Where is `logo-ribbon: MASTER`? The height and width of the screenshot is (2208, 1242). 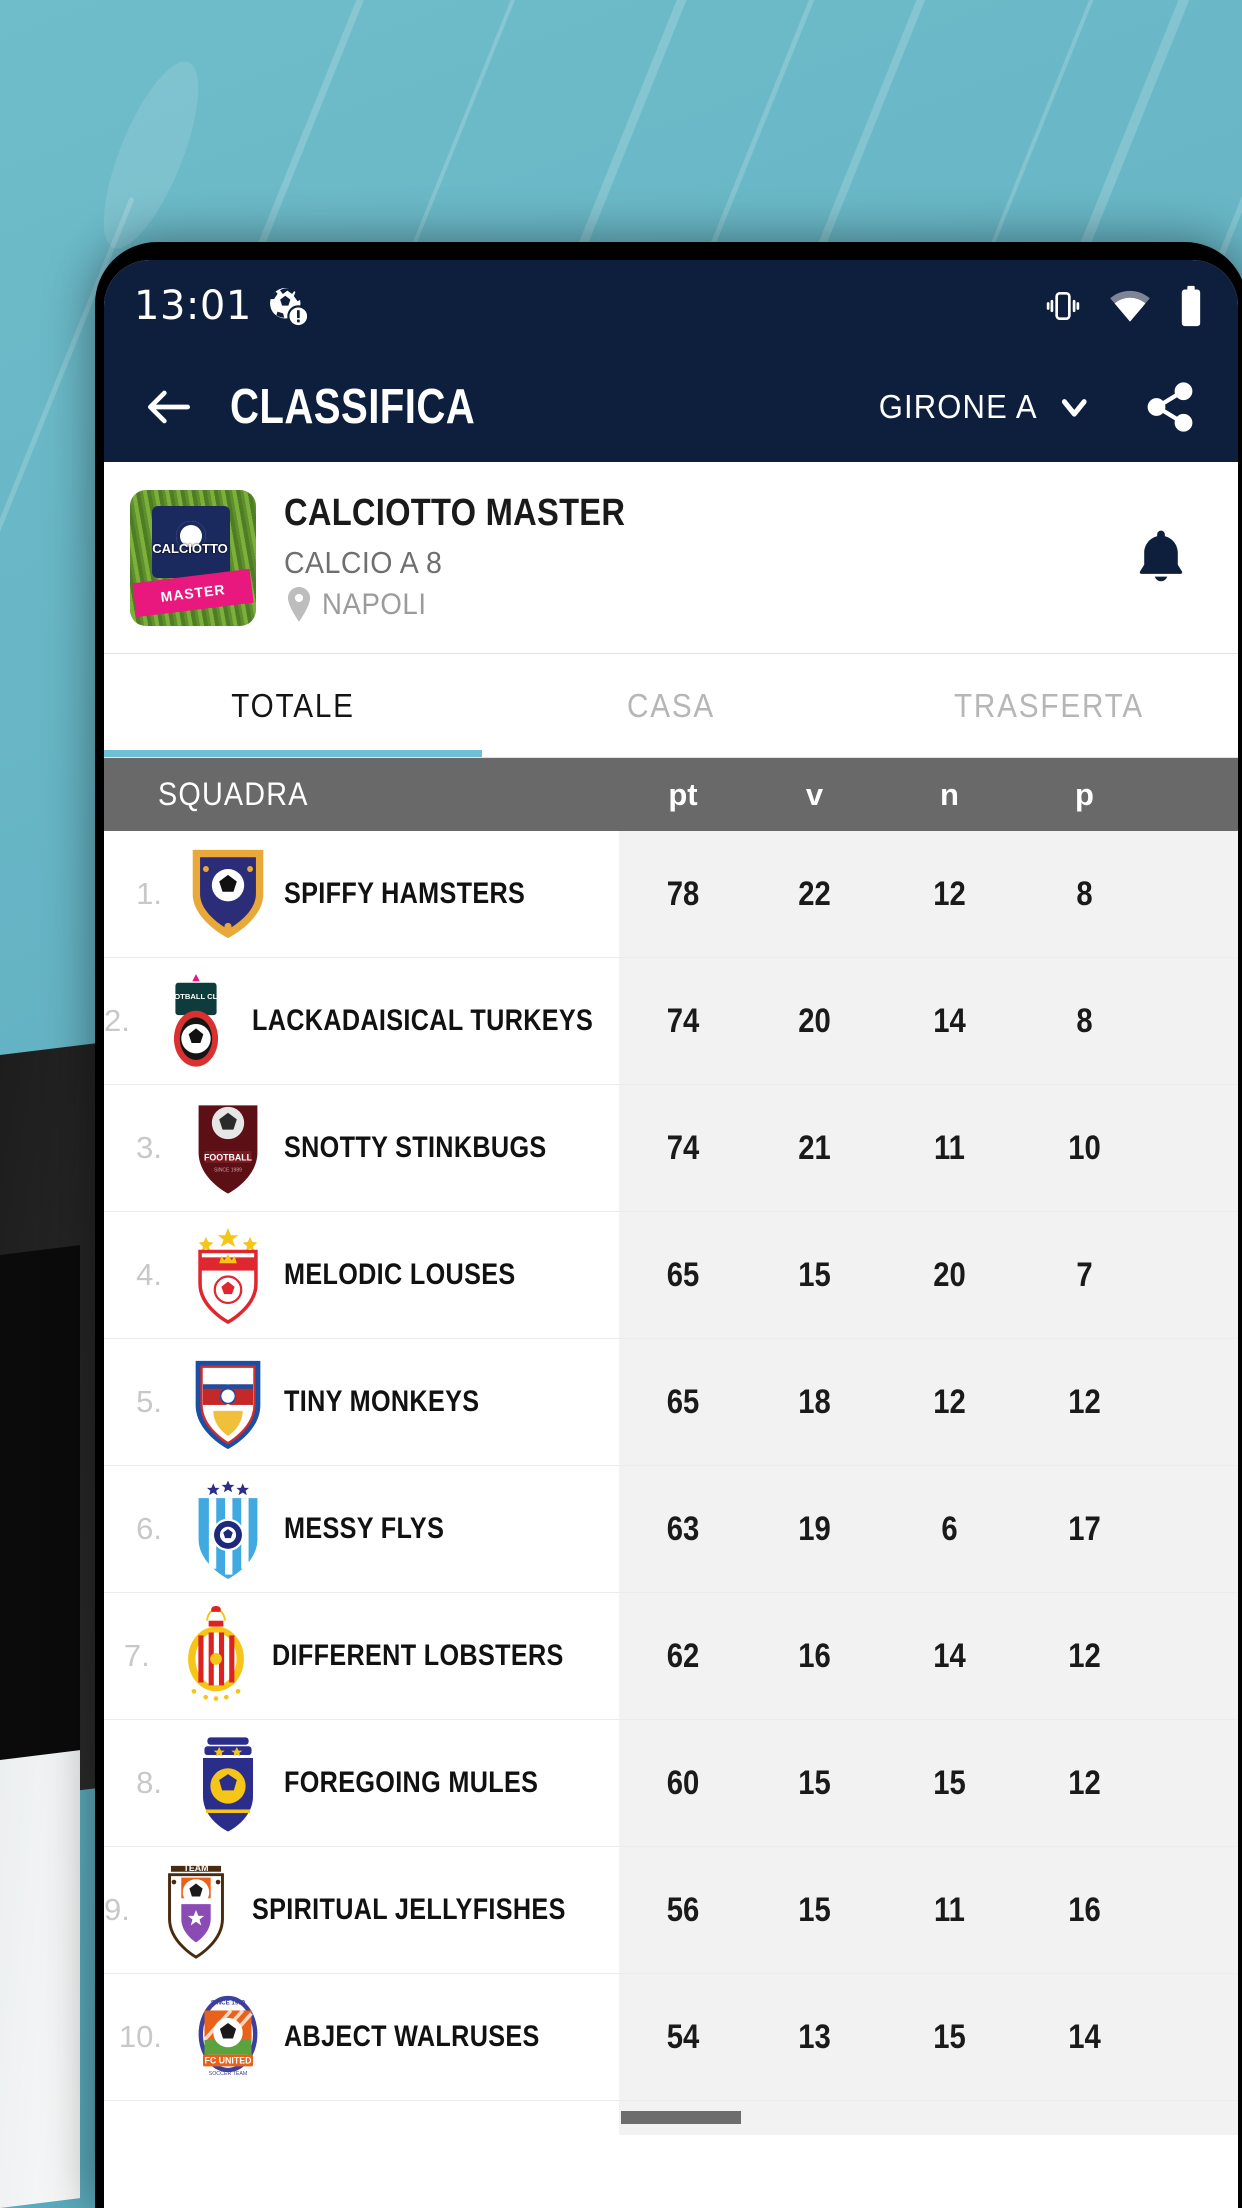
logo-ribbon: MASTER is located at coordinates (193, 592).